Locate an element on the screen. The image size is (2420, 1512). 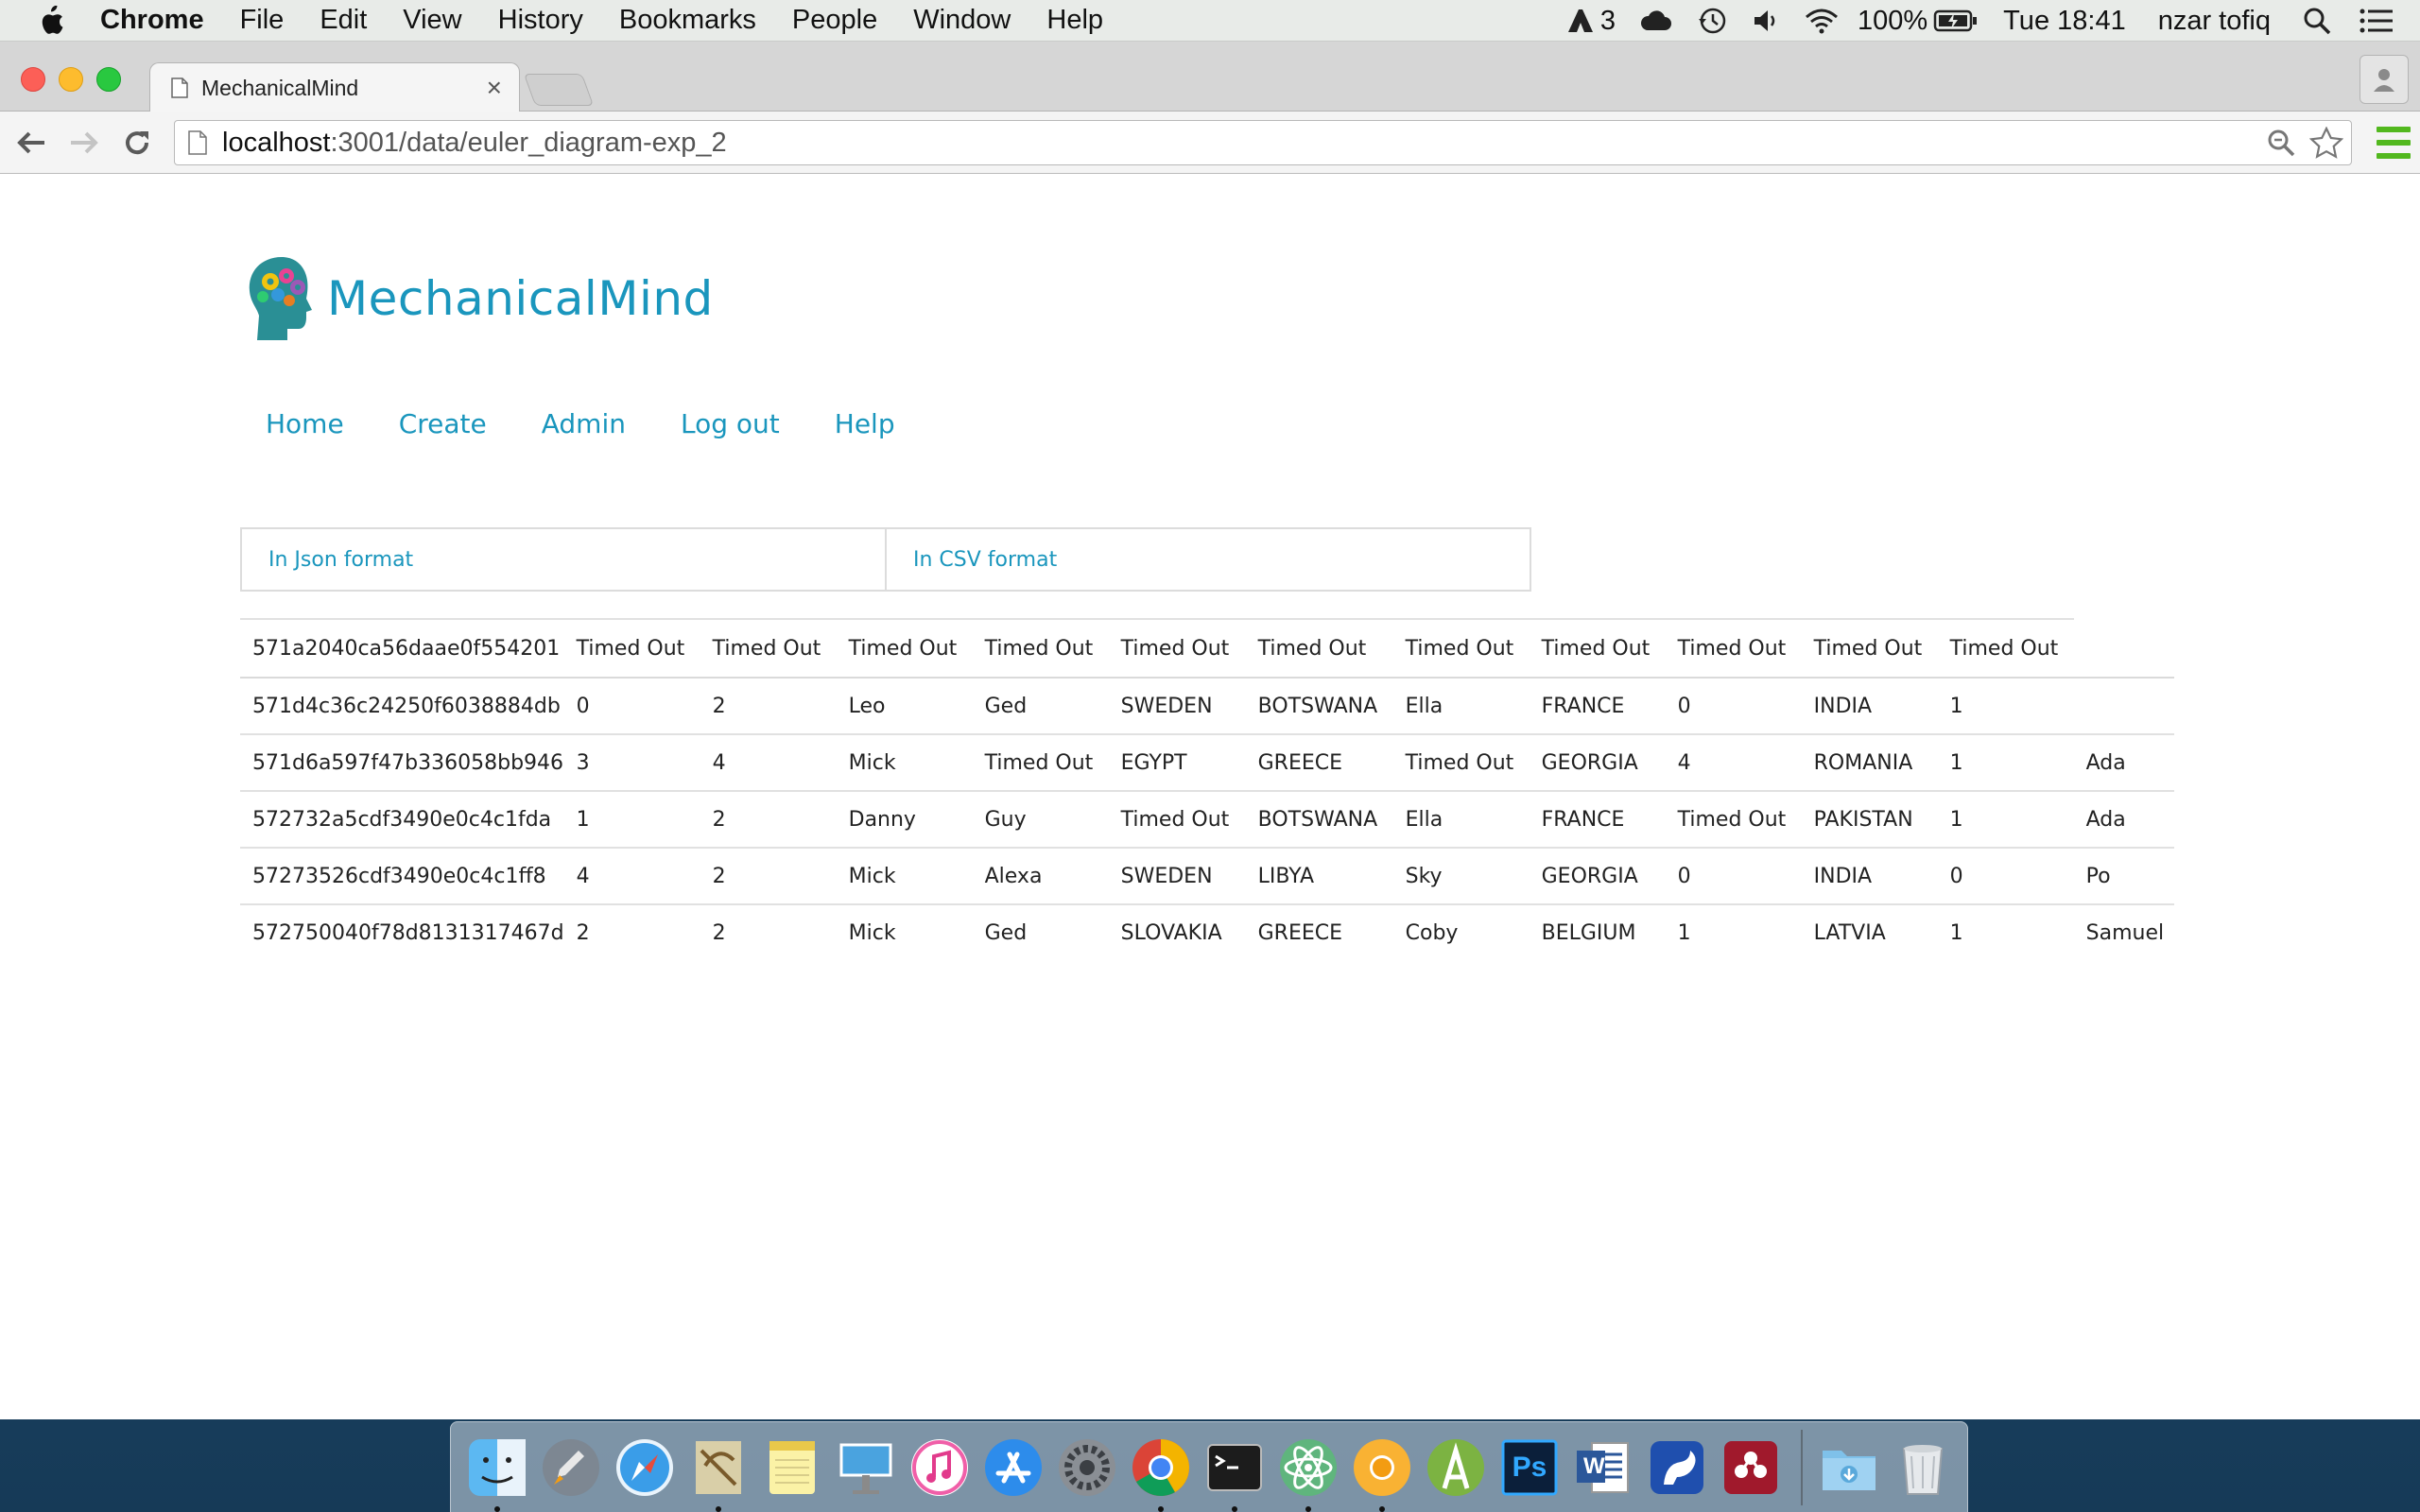
battery-charging-icon is located at coordinates (1956, 21).